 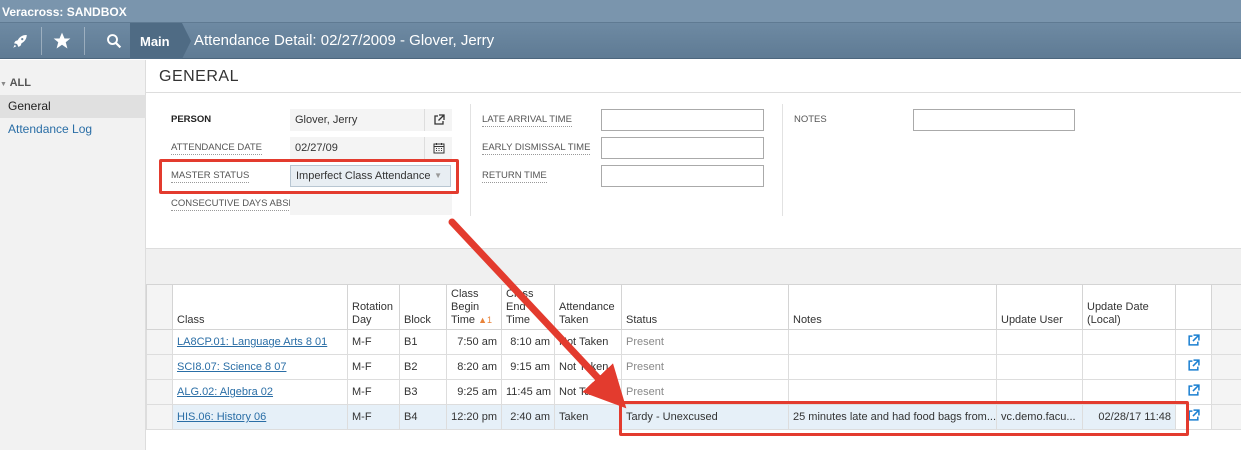 I want to click on return-time-input, so click(x=682, y=176).